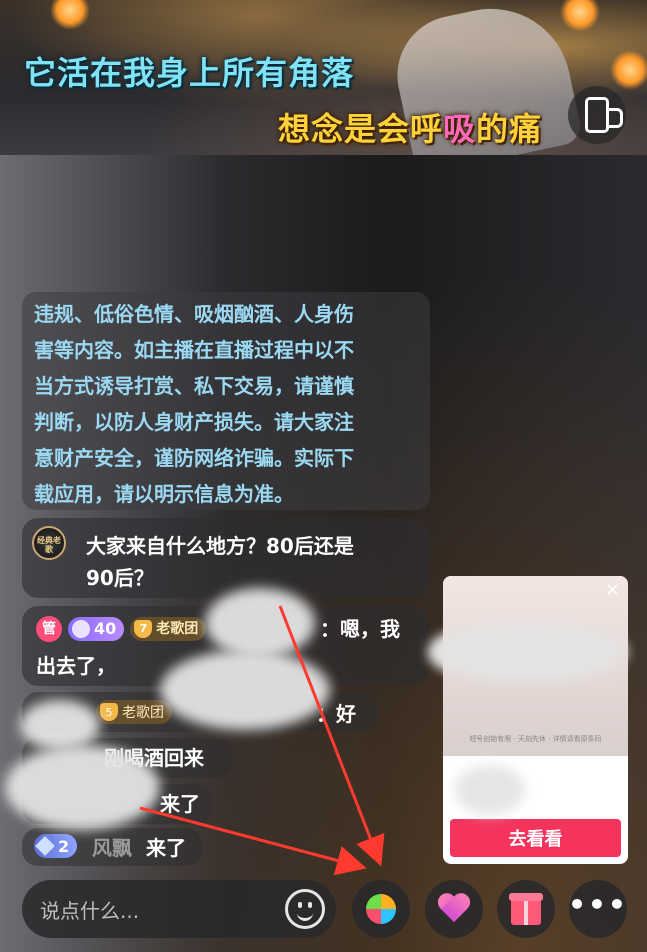  Describe the element at coordinates (96, 629) in the screenshot. I see `level-badge: 40` at that location.